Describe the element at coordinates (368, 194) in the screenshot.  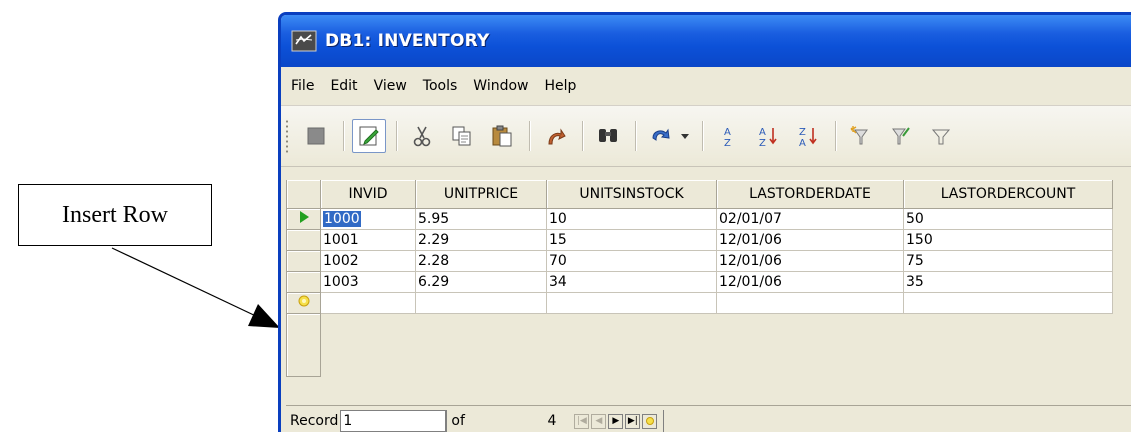
I see `column-header: INVID` at that location.